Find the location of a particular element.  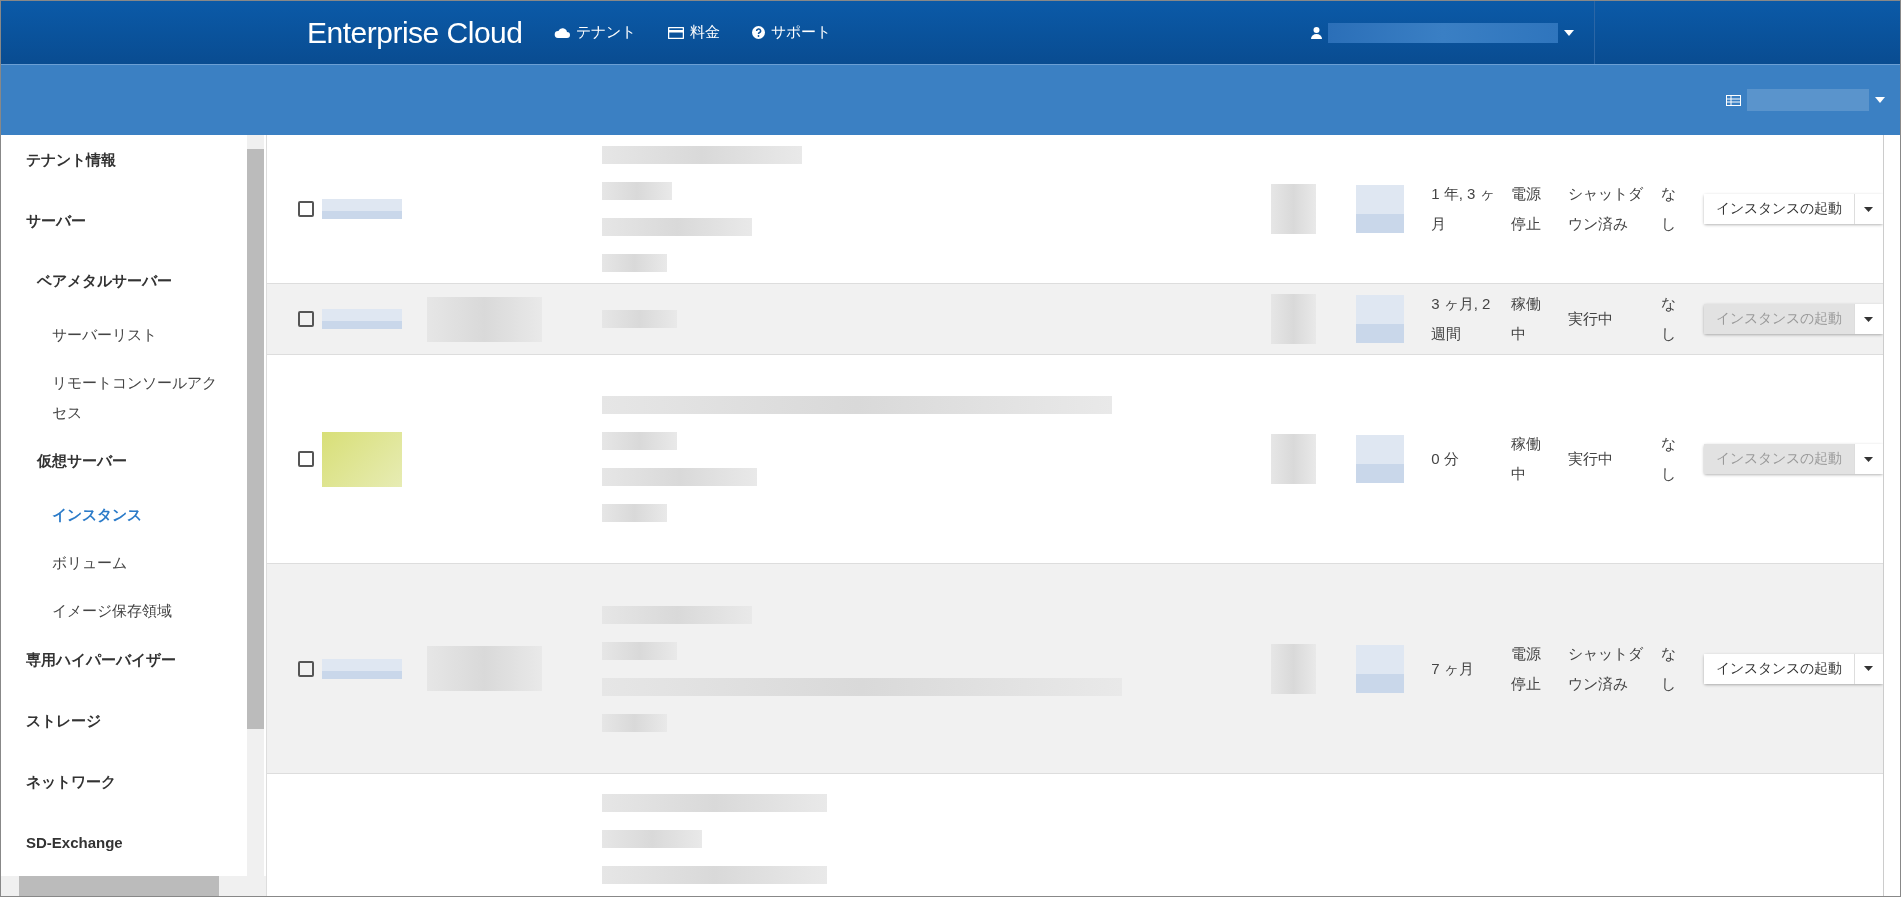

sidebar-item: サーバー is located at coordinates (133, 226).